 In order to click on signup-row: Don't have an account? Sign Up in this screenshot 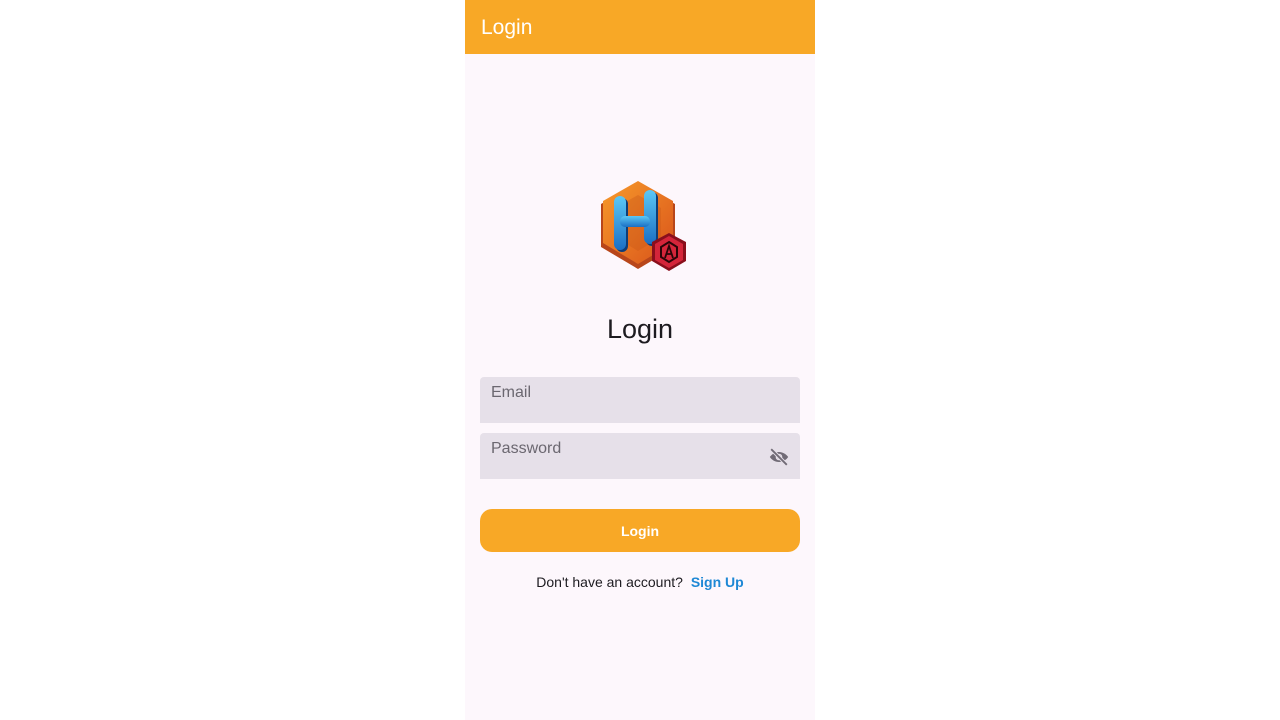, I will do `click(640, 582)`.